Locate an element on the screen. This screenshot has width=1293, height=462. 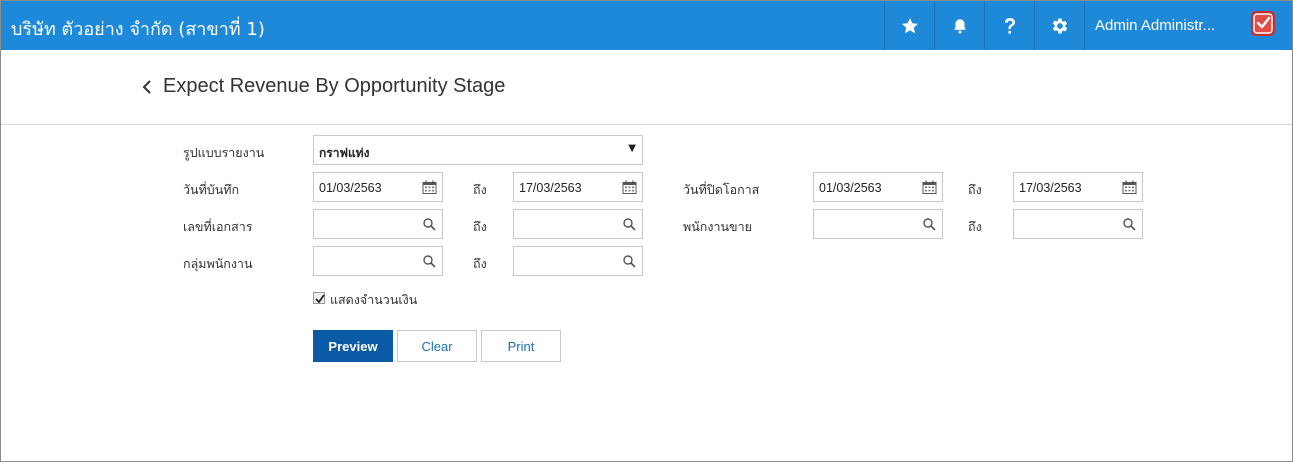
print-button: Print is located at coordinates (521, 346).